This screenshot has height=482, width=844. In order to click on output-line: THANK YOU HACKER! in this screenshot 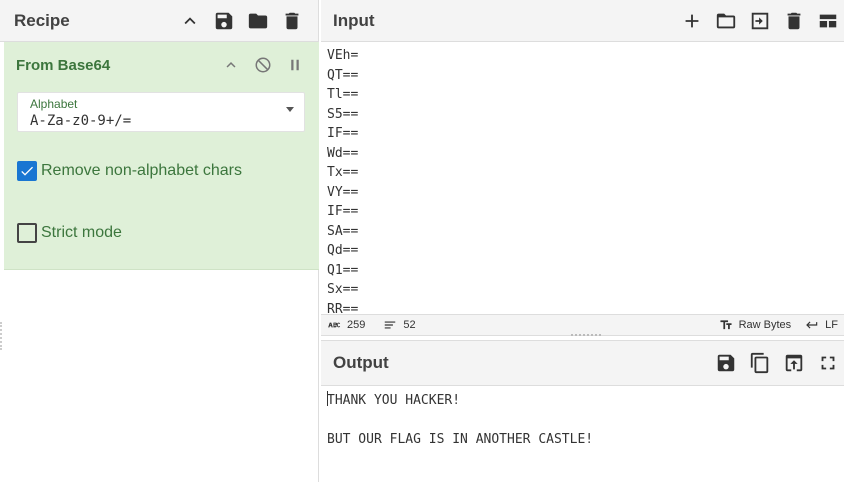, I will do `click(394, 399)`.